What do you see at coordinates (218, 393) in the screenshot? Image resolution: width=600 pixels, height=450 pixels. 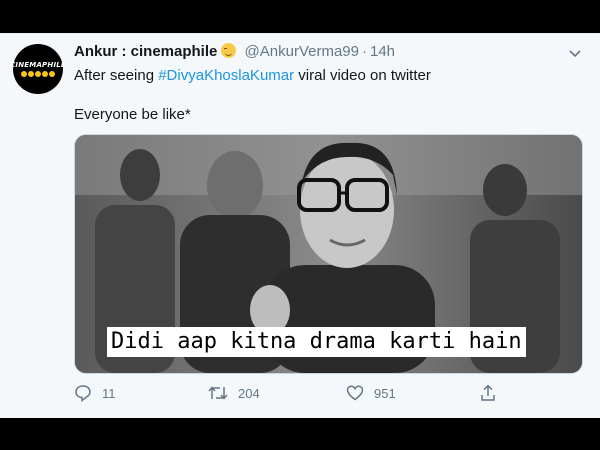 I see `retweet-icon` at bounding box center [218, 393].